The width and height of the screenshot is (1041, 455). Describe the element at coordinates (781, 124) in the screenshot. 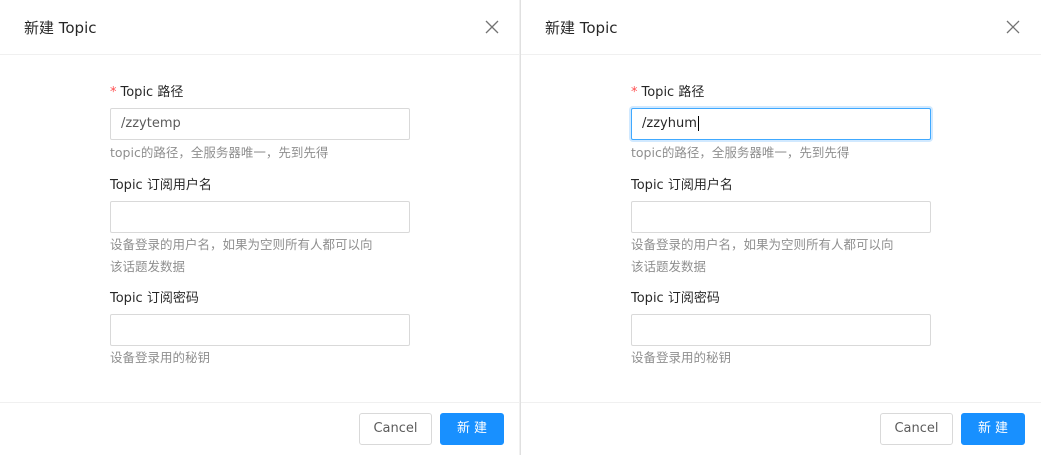

I see `topic-path-input: /zzyhum` at that location.